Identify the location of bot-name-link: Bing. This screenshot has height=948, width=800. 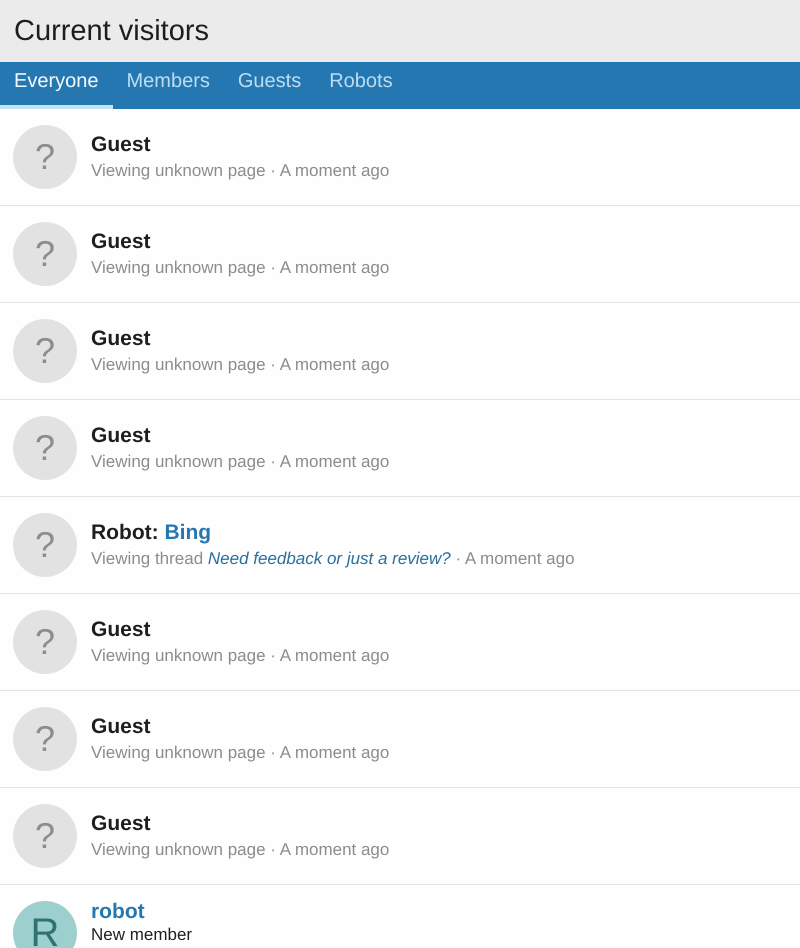
(188, 532).